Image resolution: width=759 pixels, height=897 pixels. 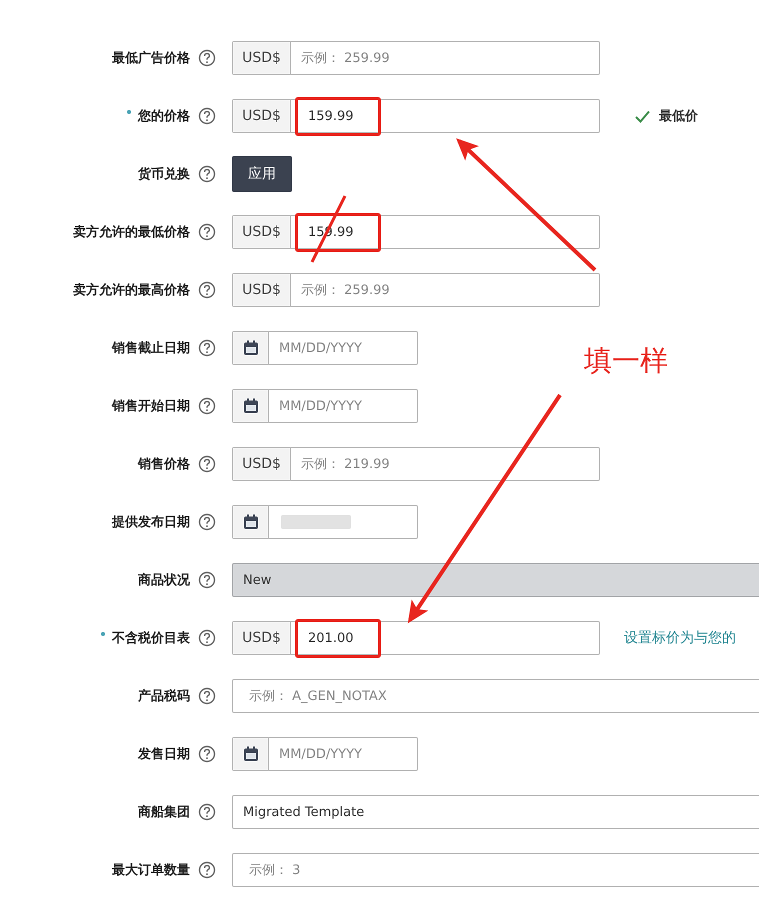 I want to click on field-label: 卖方允许的最高价格, so click(x=131, y=290).